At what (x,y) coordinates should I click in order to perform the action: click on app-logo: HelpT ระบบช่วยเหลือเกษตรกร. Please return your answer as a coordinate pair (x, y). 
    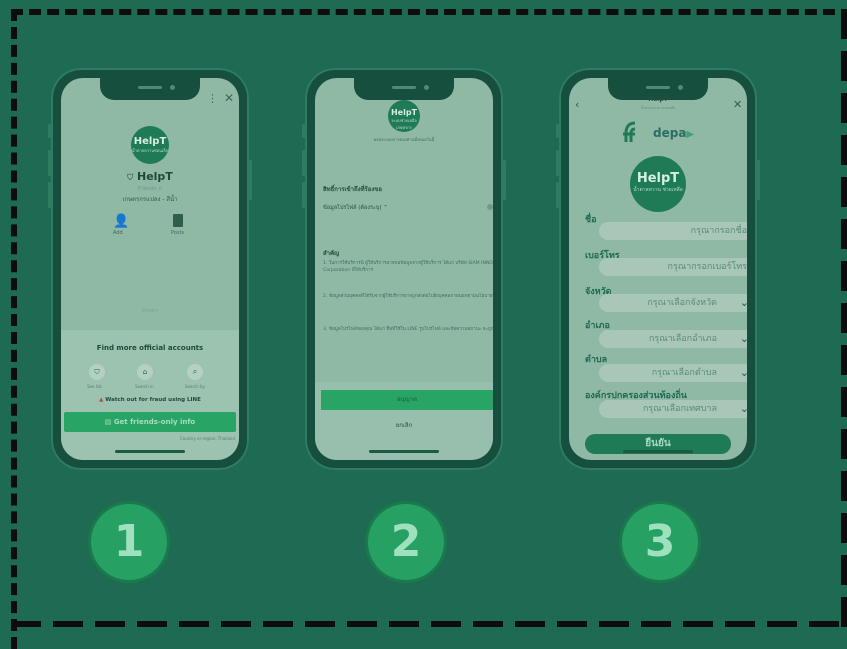
    Looking at the image, I should click on (404, 116).